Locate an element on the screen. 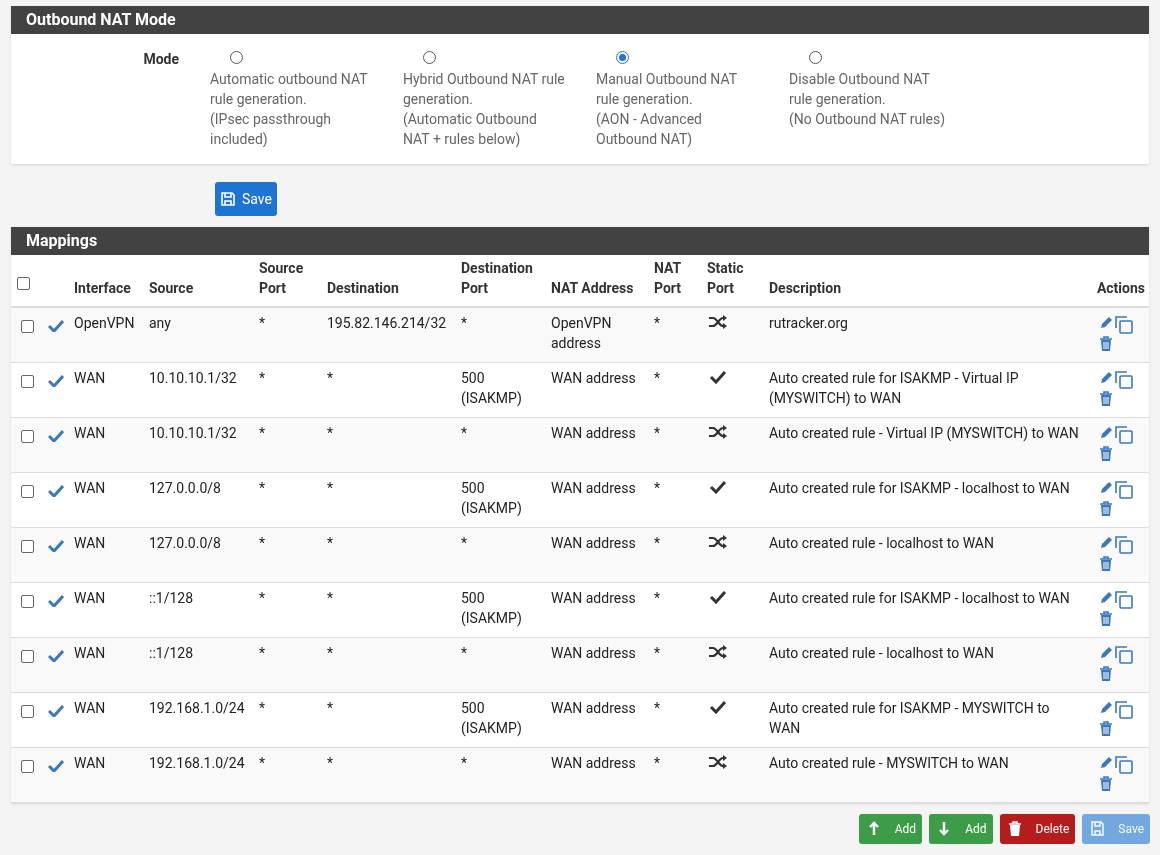  save-button: Save is located at coordinates (246, 199).